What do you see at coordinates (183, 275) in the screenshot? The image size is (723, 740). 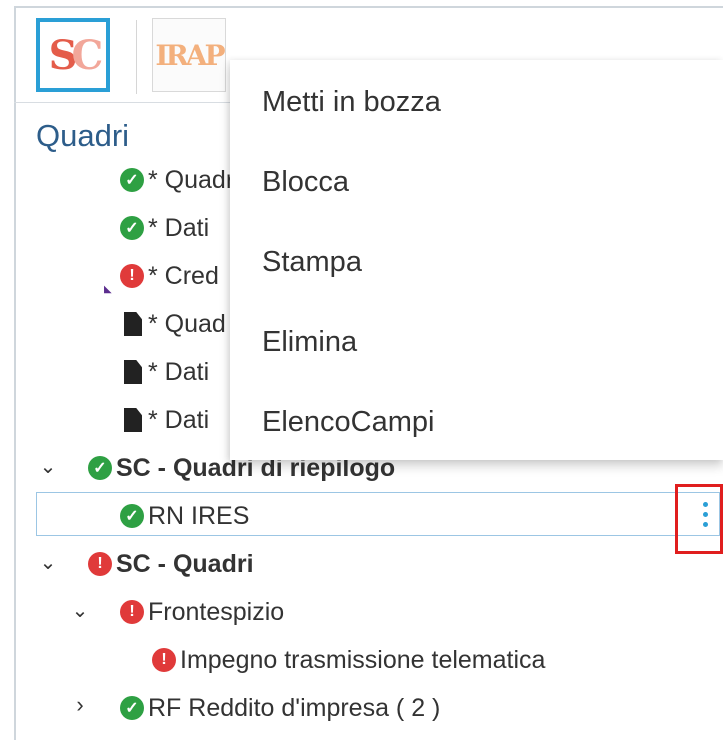 I see `tree-item-label: * Cred` at bounding box center [183, 275].